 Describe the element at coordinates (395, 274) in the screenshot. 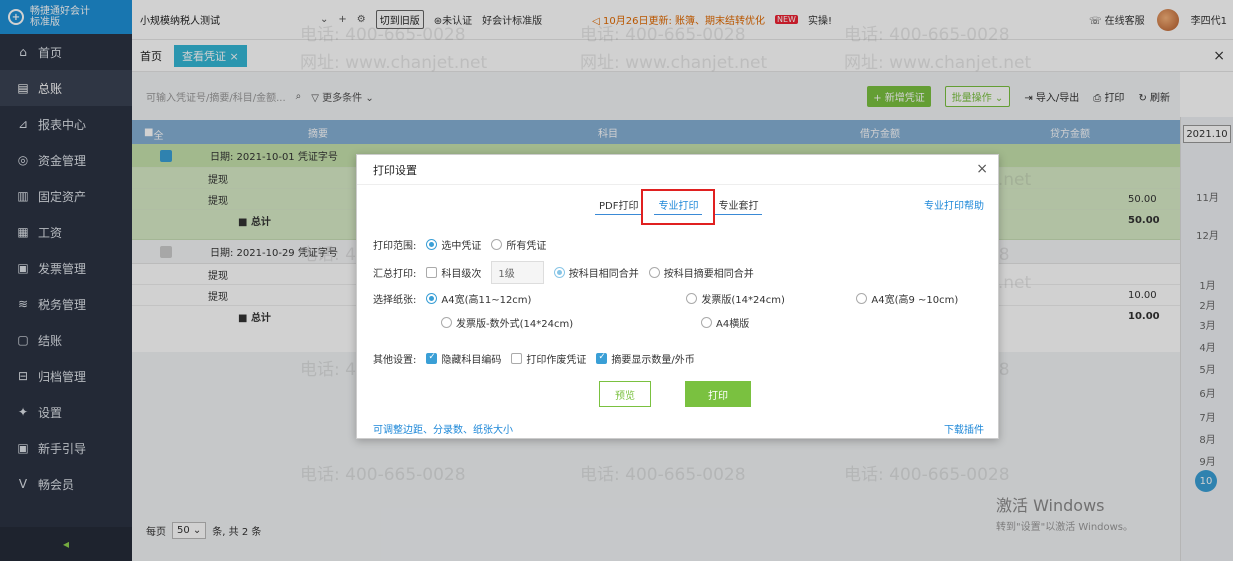

I see `summary-print-label: 汇总打印:` at that location.